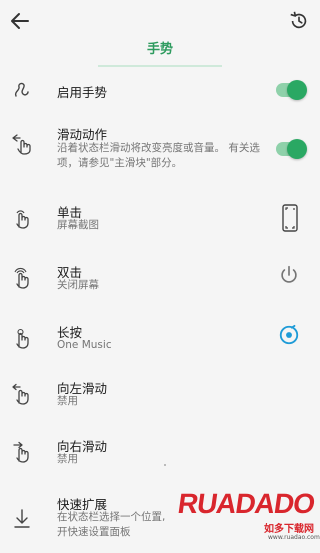 The image size is (320, 553). What do you see at coordinates (160, 218) in the screenshot?
I see `single-tap-row: 单击 屏幕截图` at bounding box center [160, 218].